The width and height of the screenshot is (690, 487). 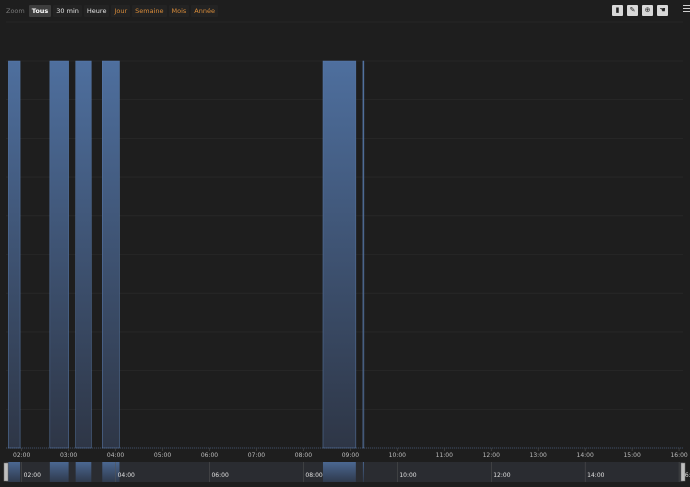 I want to click on x-tick-label: 08:00, so click(x=303, y=455).